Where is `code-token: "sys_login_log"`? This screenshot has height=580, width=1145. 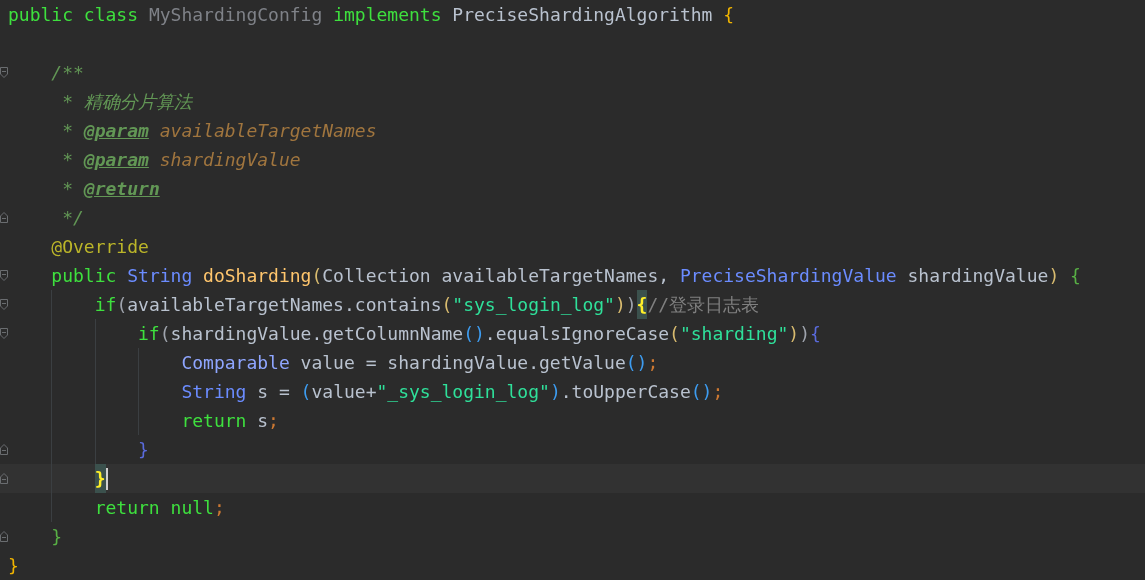
code-token: "sys_login_log" is located at coordinates (533, 305).